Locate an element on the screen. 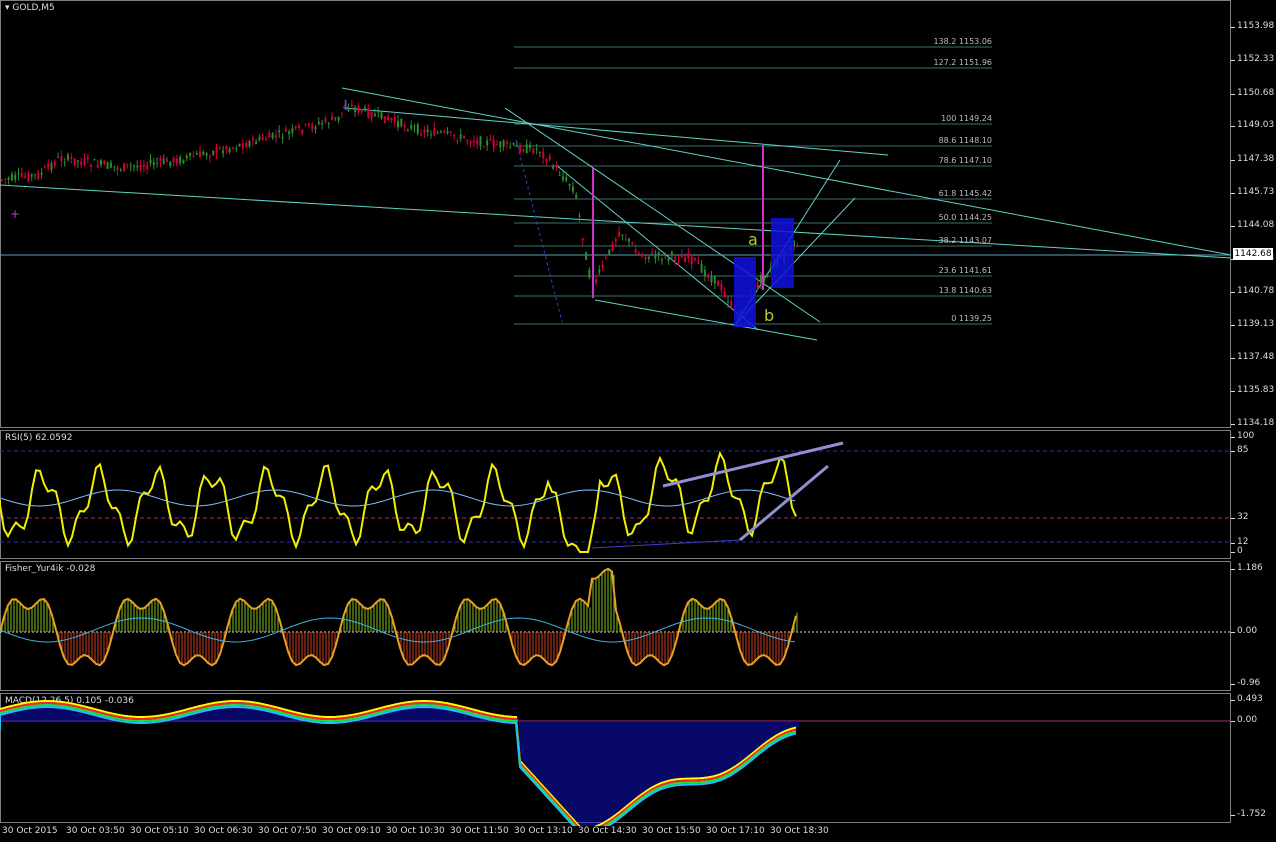 This screenshot has width=1276, height=842. time-axis-label: 30 Oct 10:30 is located at coordinates (415, 831).